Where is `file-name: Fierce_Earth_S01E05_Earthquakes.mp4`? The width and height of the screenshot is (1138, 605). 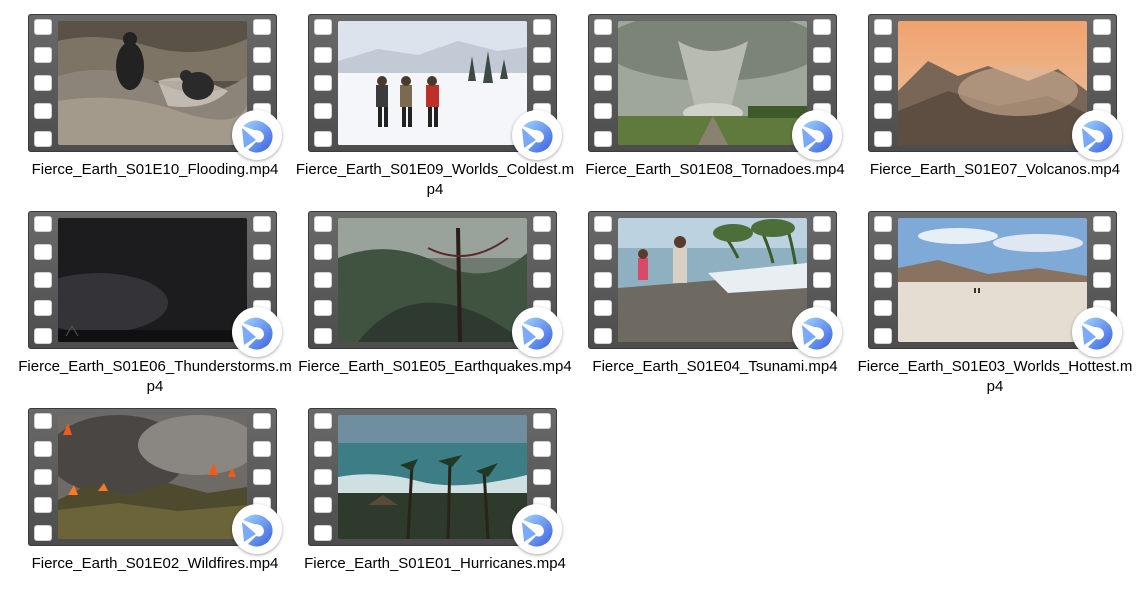 file-name: Fierce_Earth_S01E05_Earthquakes.mp4 is located at coordinates (435, 367).